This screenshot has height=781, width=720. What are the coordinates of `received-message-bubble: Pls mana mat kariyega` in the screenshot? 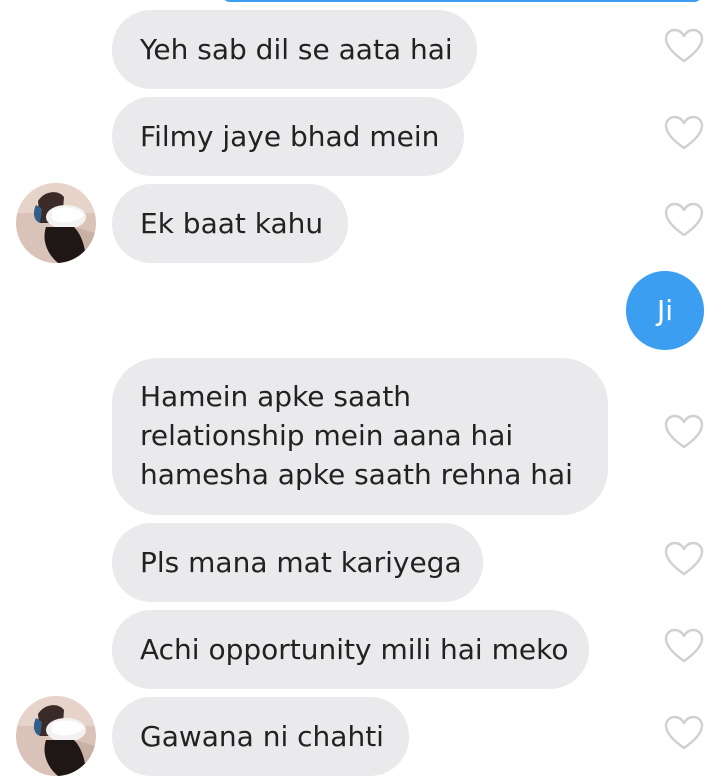 It's located at (297, 562).